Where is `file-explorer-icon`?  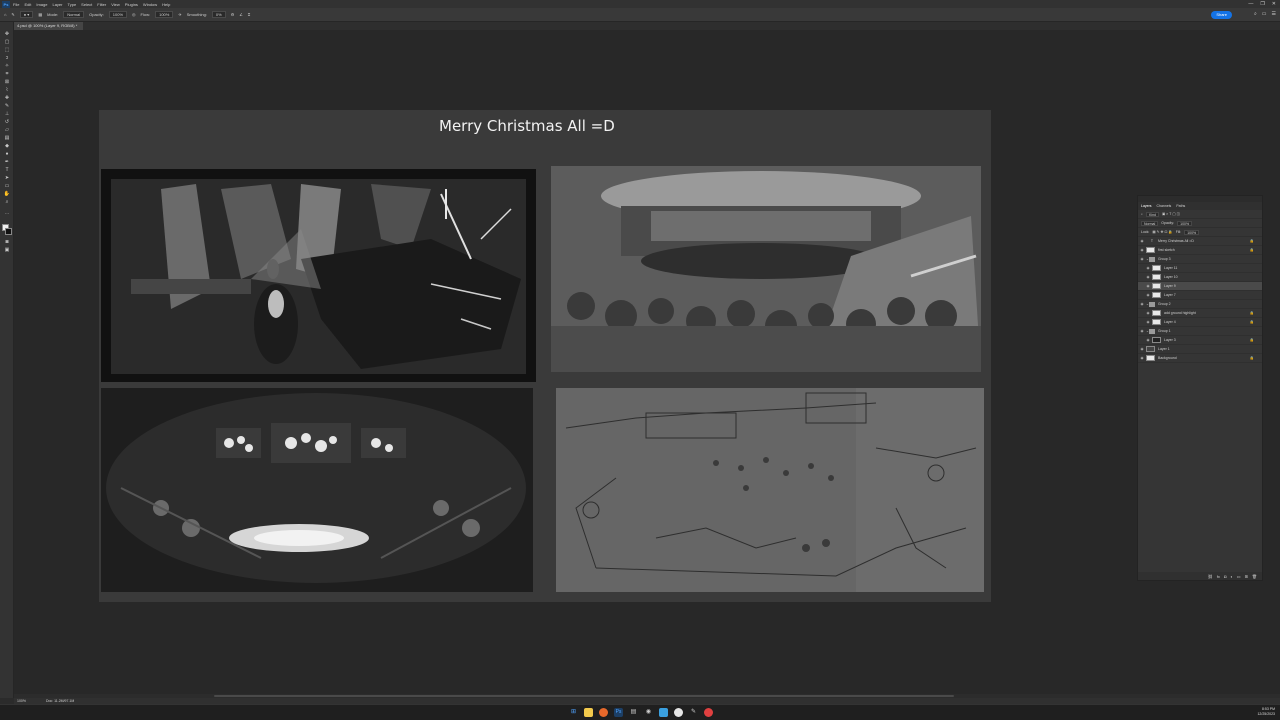
file-explorer-icon is located at coordinates (588, 712).